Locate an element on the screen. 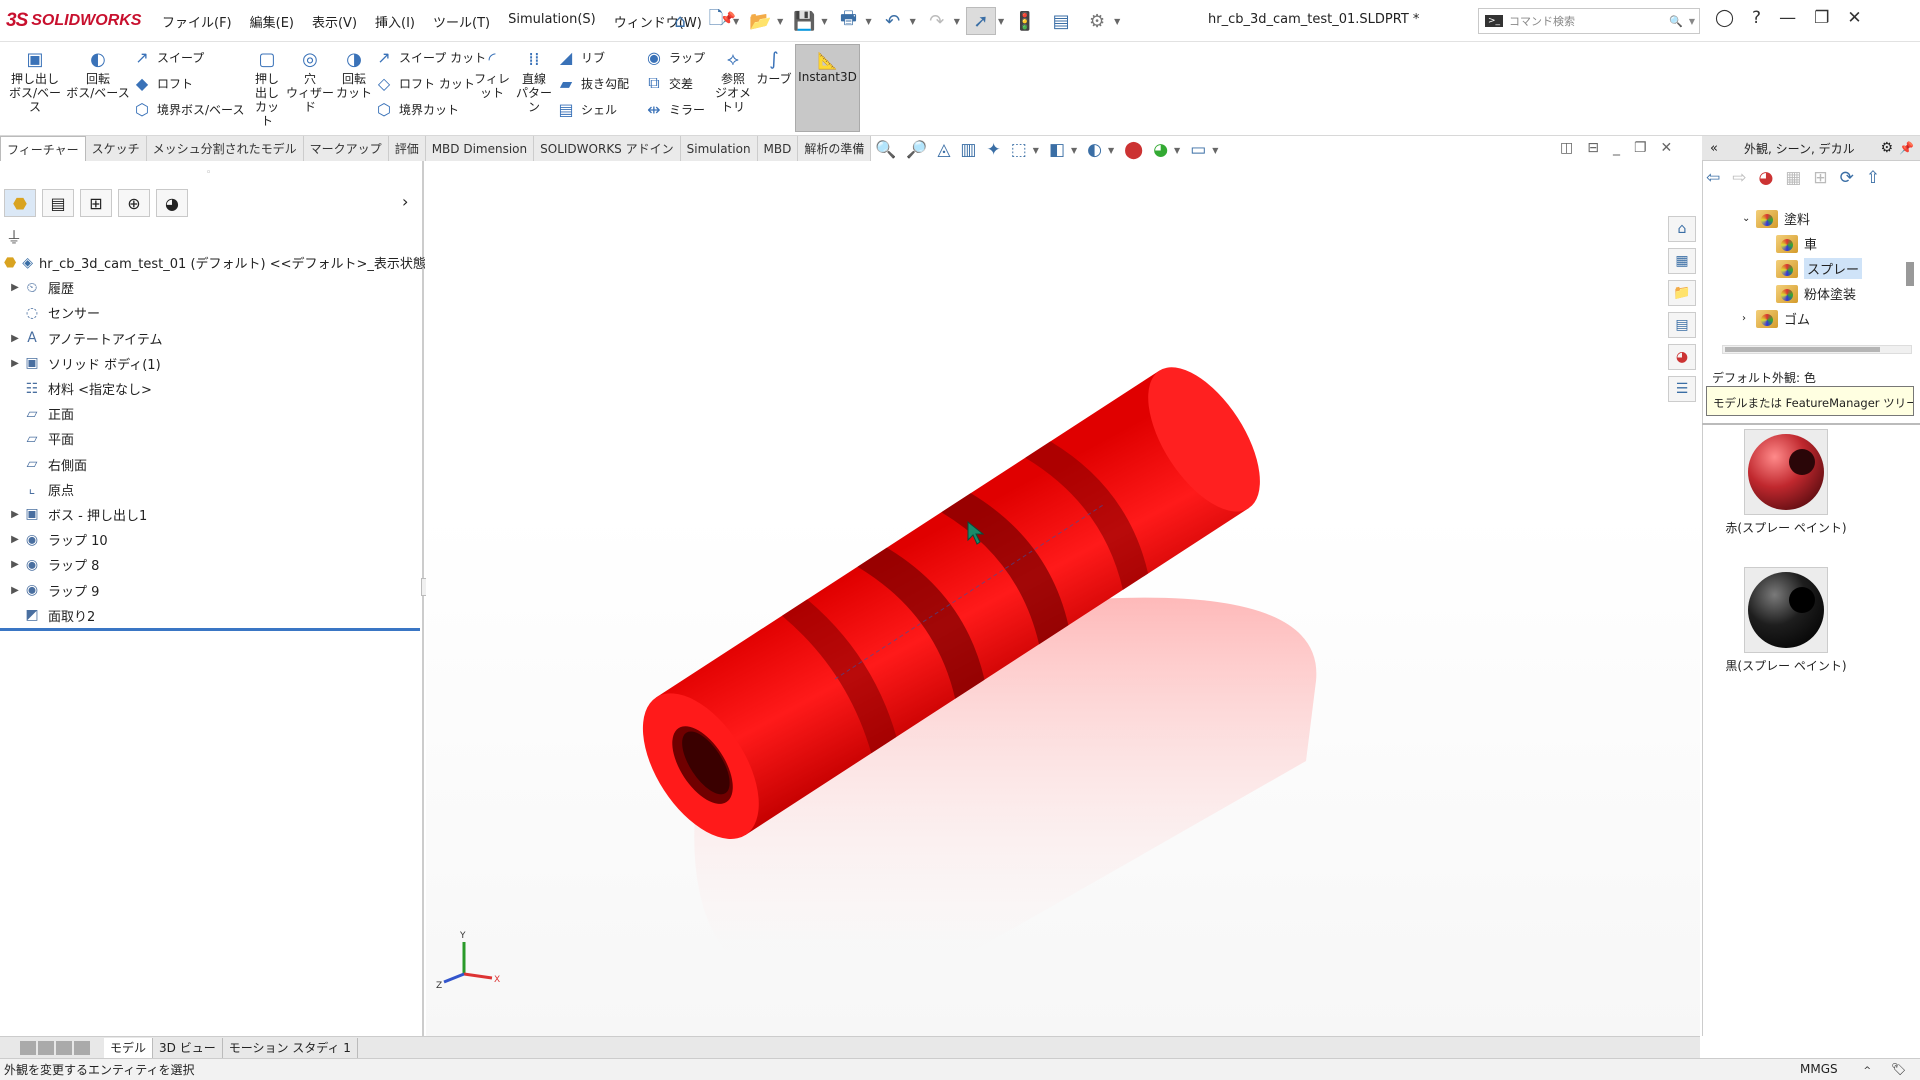 The image size is (1920, 1080). tab-markup: マークアップ is located at coordinates (346, 148).